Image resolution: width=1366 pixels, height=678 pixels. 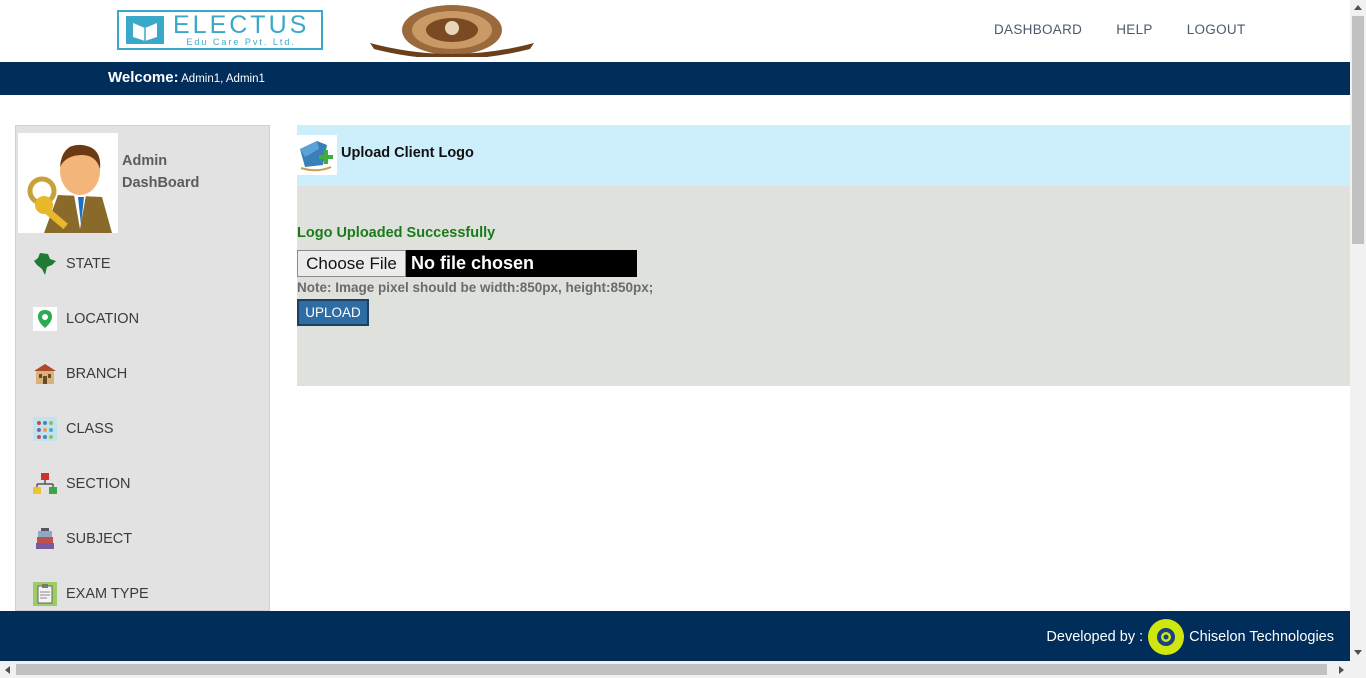 What do you see at coordinates (88, 263) in the screenshot?
I see `sidebar-item-label: STATE` at bounding box center [88, 263].